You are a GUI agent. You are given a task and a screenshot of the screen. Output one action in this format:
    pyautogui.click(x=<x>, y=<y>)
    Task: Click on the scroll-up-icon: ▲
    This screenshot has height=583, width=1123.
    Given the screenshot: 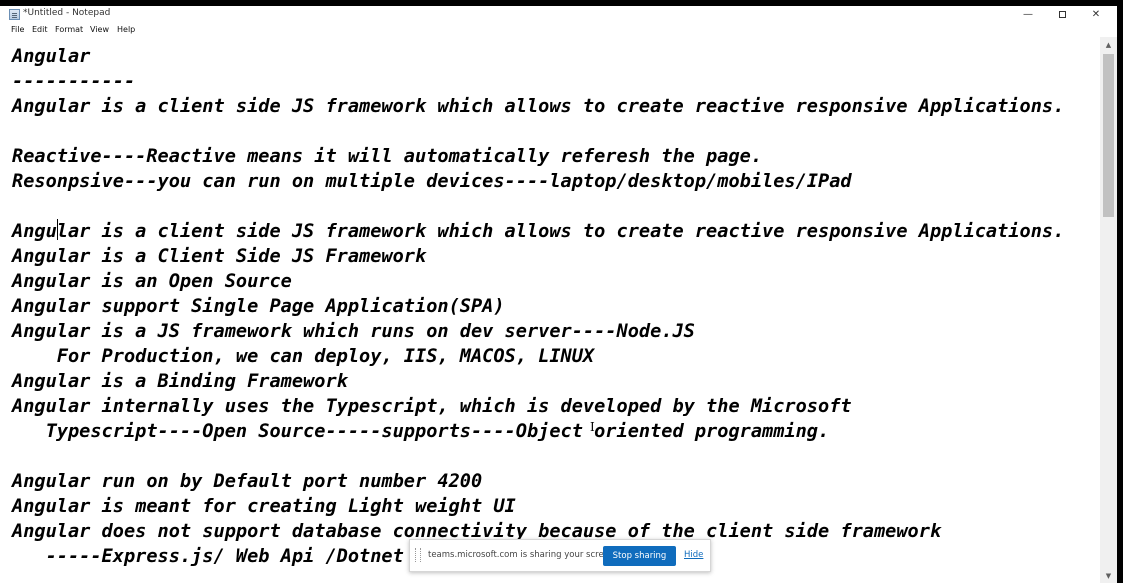 What is the action you would take?
    pyautogui.click(x=1108, y=45)
    